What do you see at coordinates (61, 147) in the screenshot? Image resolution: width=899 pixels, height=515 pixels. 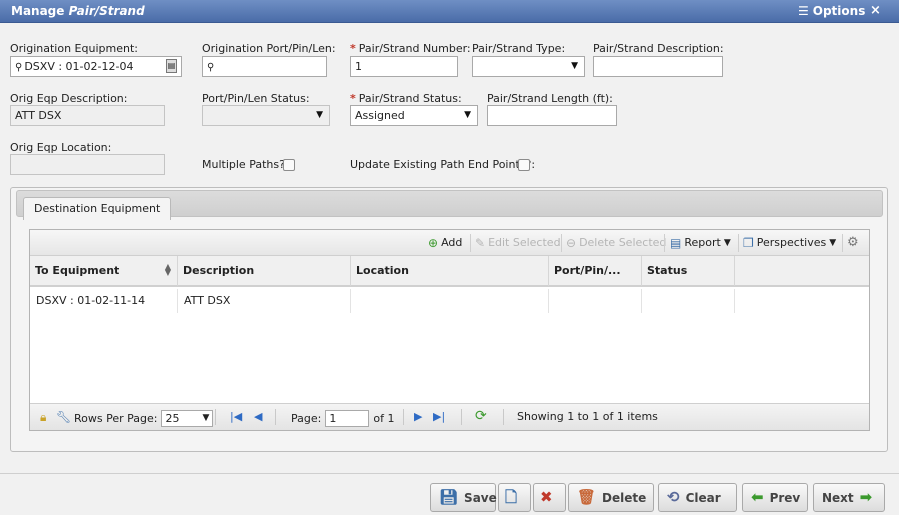 I see `orig-eqp-location-label: Orig Eqp Location:` at bounding box center [61, 147].